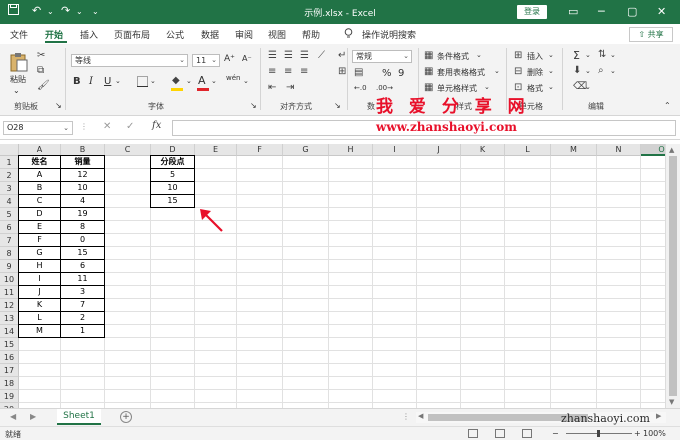 This screenshot has width=680, height=440. What do you see at coordinates (39, 188) in the screenshot?
I see `table-cell: B` at bounding box center [39, 188].